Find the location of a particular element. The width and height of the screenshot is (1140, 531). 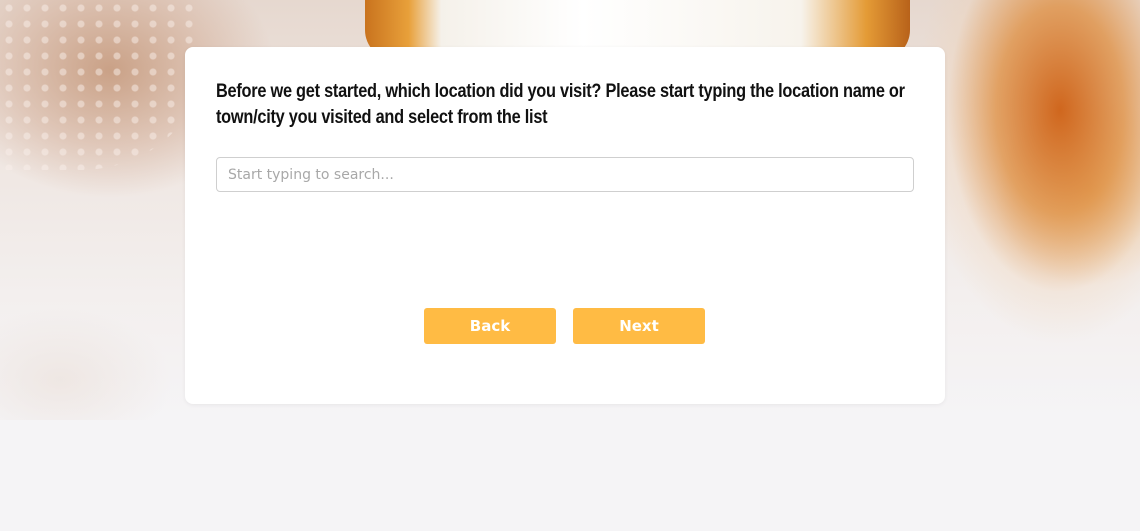

back-button: Back is located at coordinates (490, 326).